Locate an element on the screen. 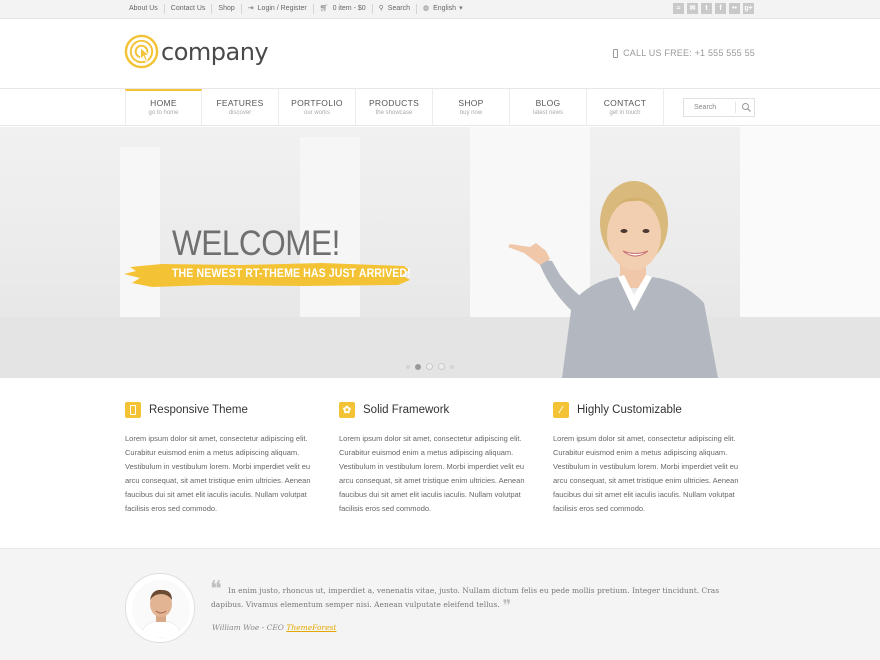  top-link-login: ⇥ Login / Register is located at coordinates (278, 9).